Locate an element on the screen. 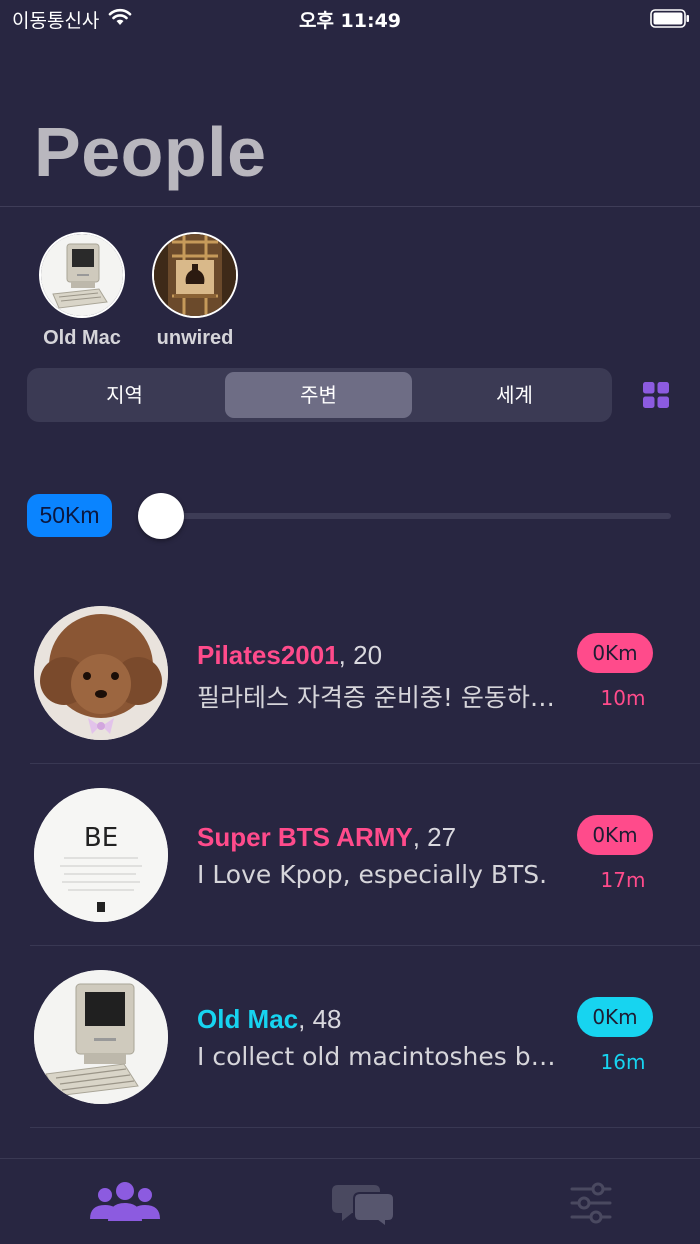  favorite-unwired: unwired is located at coordinates (195, 291).